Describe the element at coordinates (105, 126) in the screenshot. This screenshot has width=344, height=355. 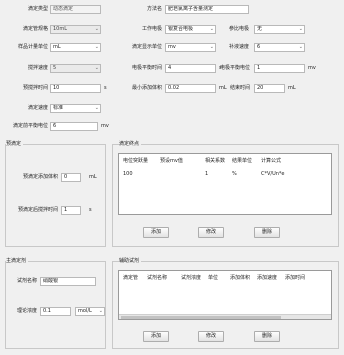
I see `pre-titration-potential-unit: mv` at that location.